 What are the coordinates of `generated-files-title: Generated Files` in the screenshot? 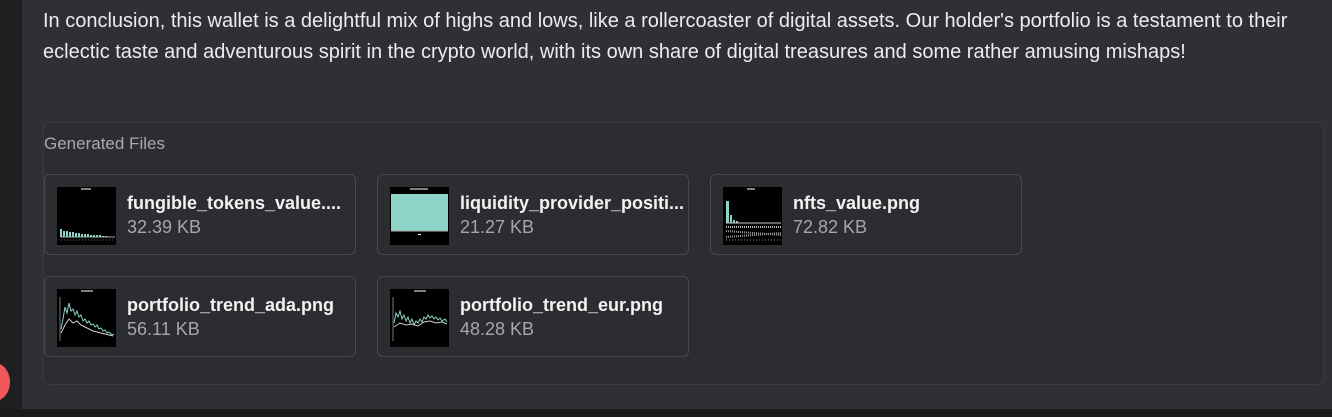 It's located at (104, 143).